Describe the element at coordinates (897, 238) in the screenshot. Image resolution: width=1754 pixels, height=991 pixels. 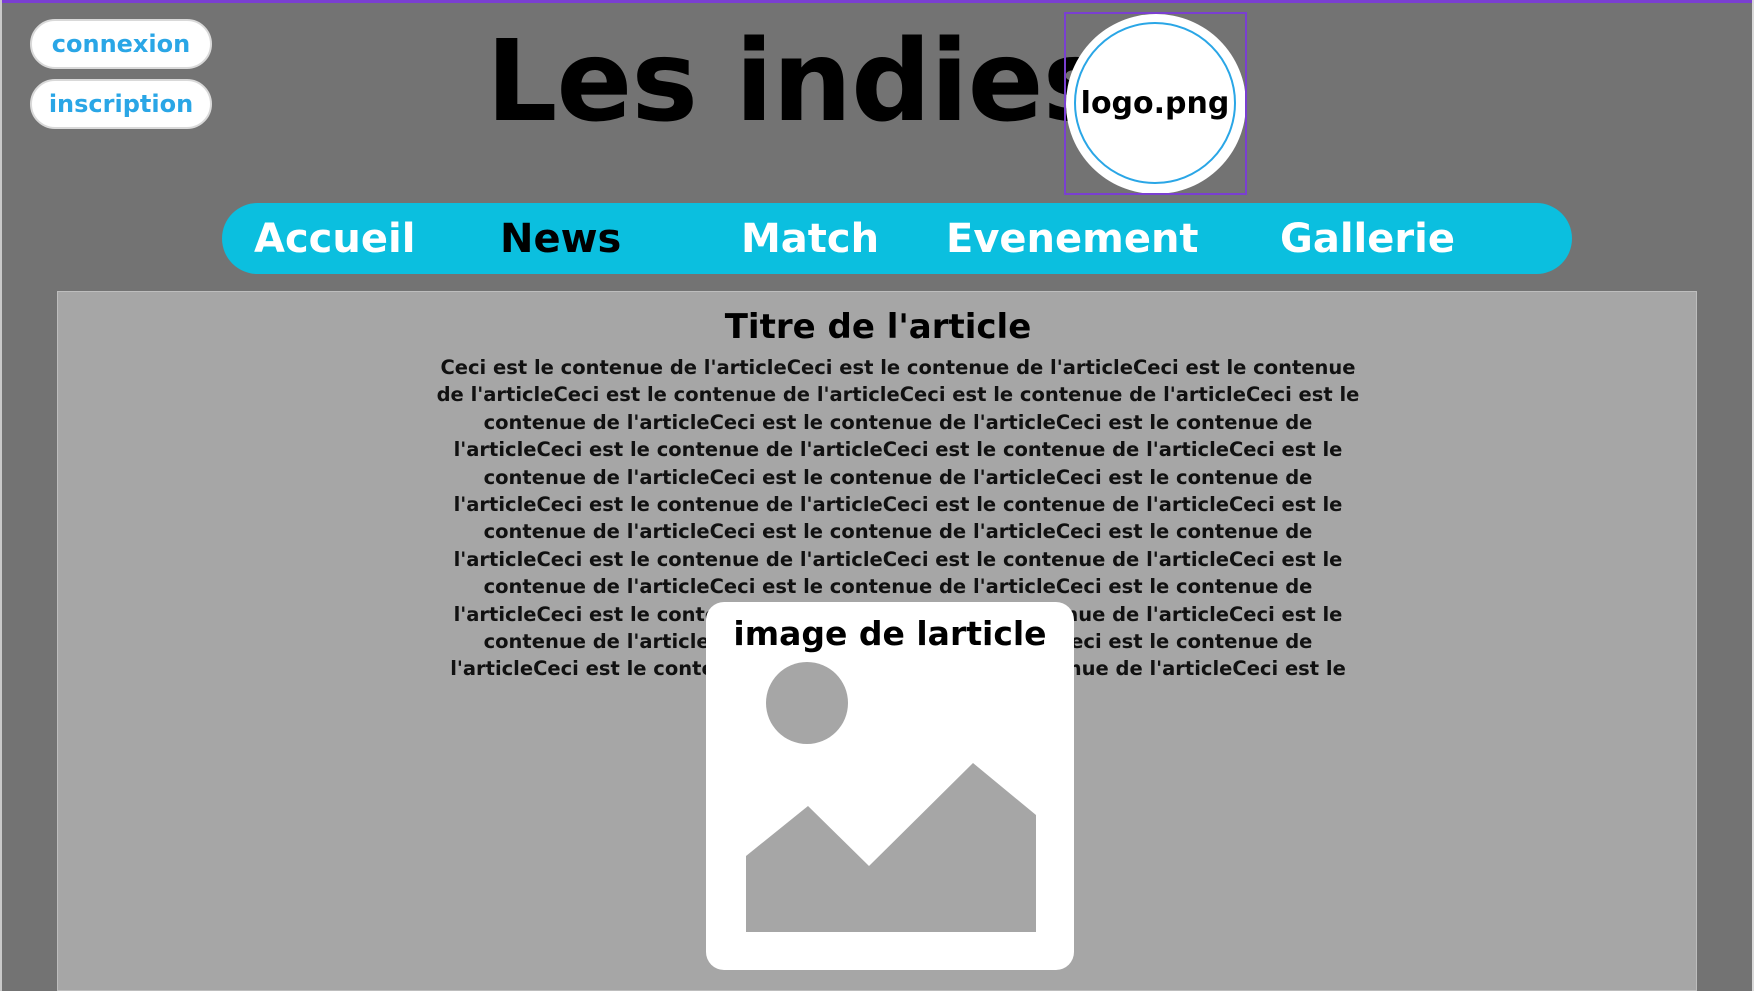
I see `main-nav: Accueil News Match Evenement Gallerie` at that location.